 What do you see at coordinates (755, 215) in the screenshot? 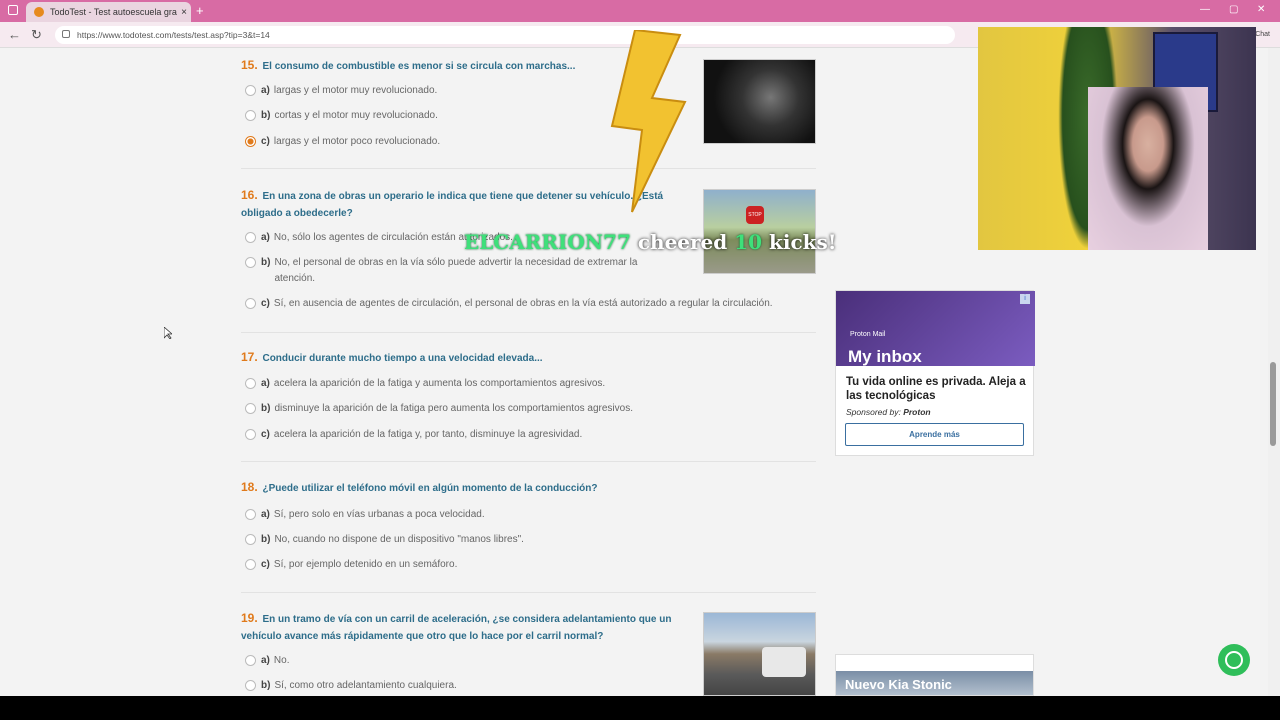
I see `stop-sign-icon: STOP` at bounding box center [755, 215].